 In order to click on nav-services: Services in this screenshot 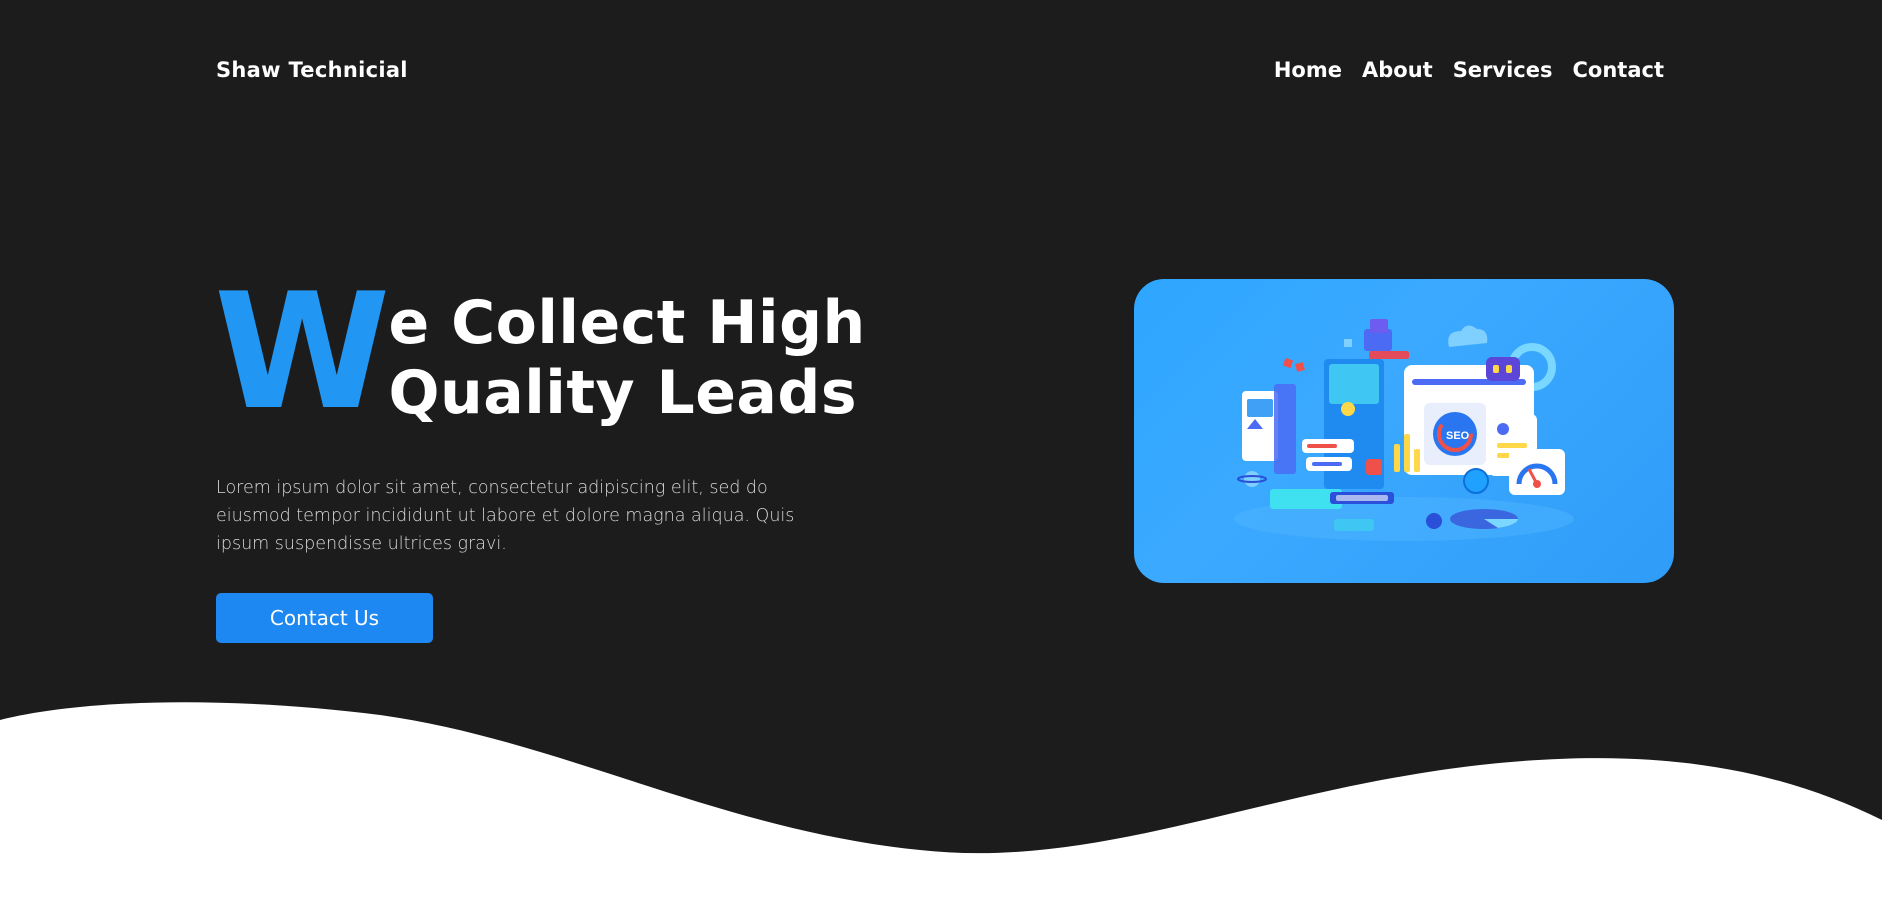, I will do `click(1503, 70)`.